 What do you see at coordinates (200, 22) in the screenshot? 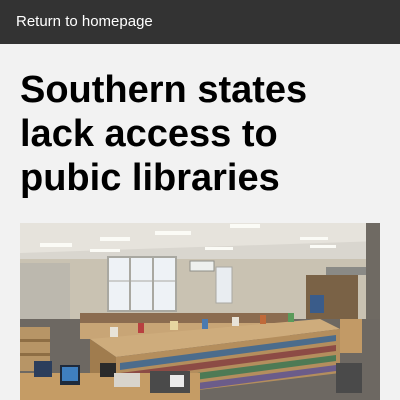
I see `top-nav-bar: Return to homepage` at bounding box center [200, 22].